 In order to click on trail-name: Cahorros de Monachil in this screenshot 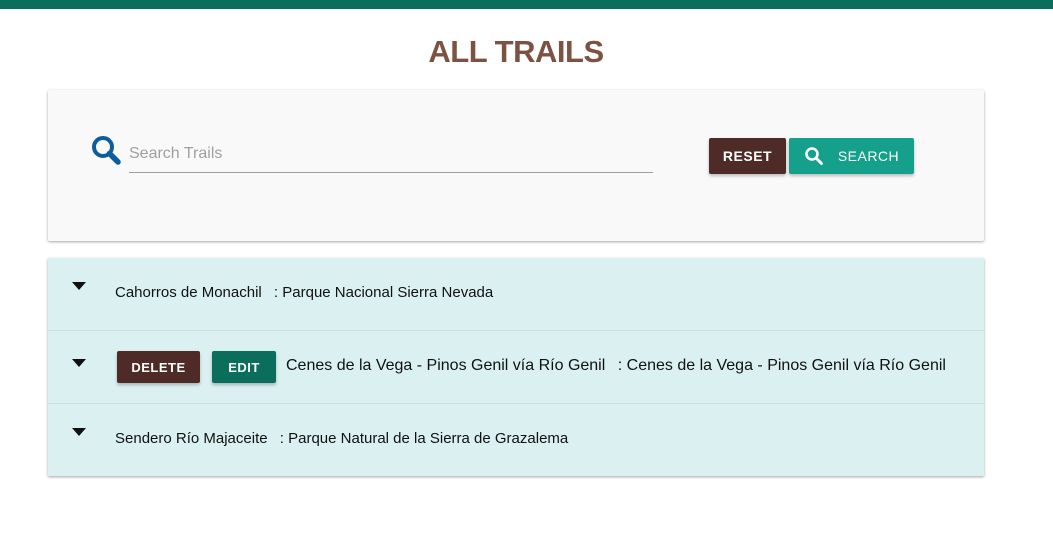, I will do `click(188, 292)`.